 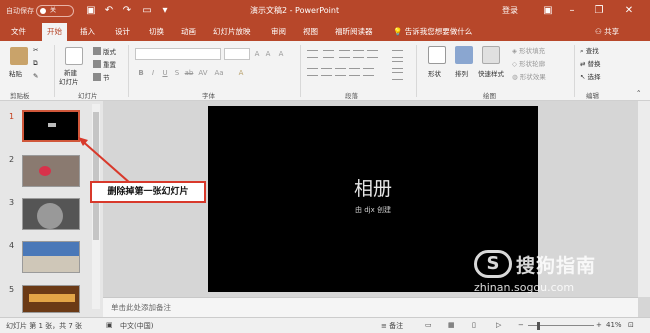 What do you see at coordinates (148, 192) in the screenshot?
I see `annotation-callout: 删除掉第一张幻灯片` at bounding box center [148, 192].